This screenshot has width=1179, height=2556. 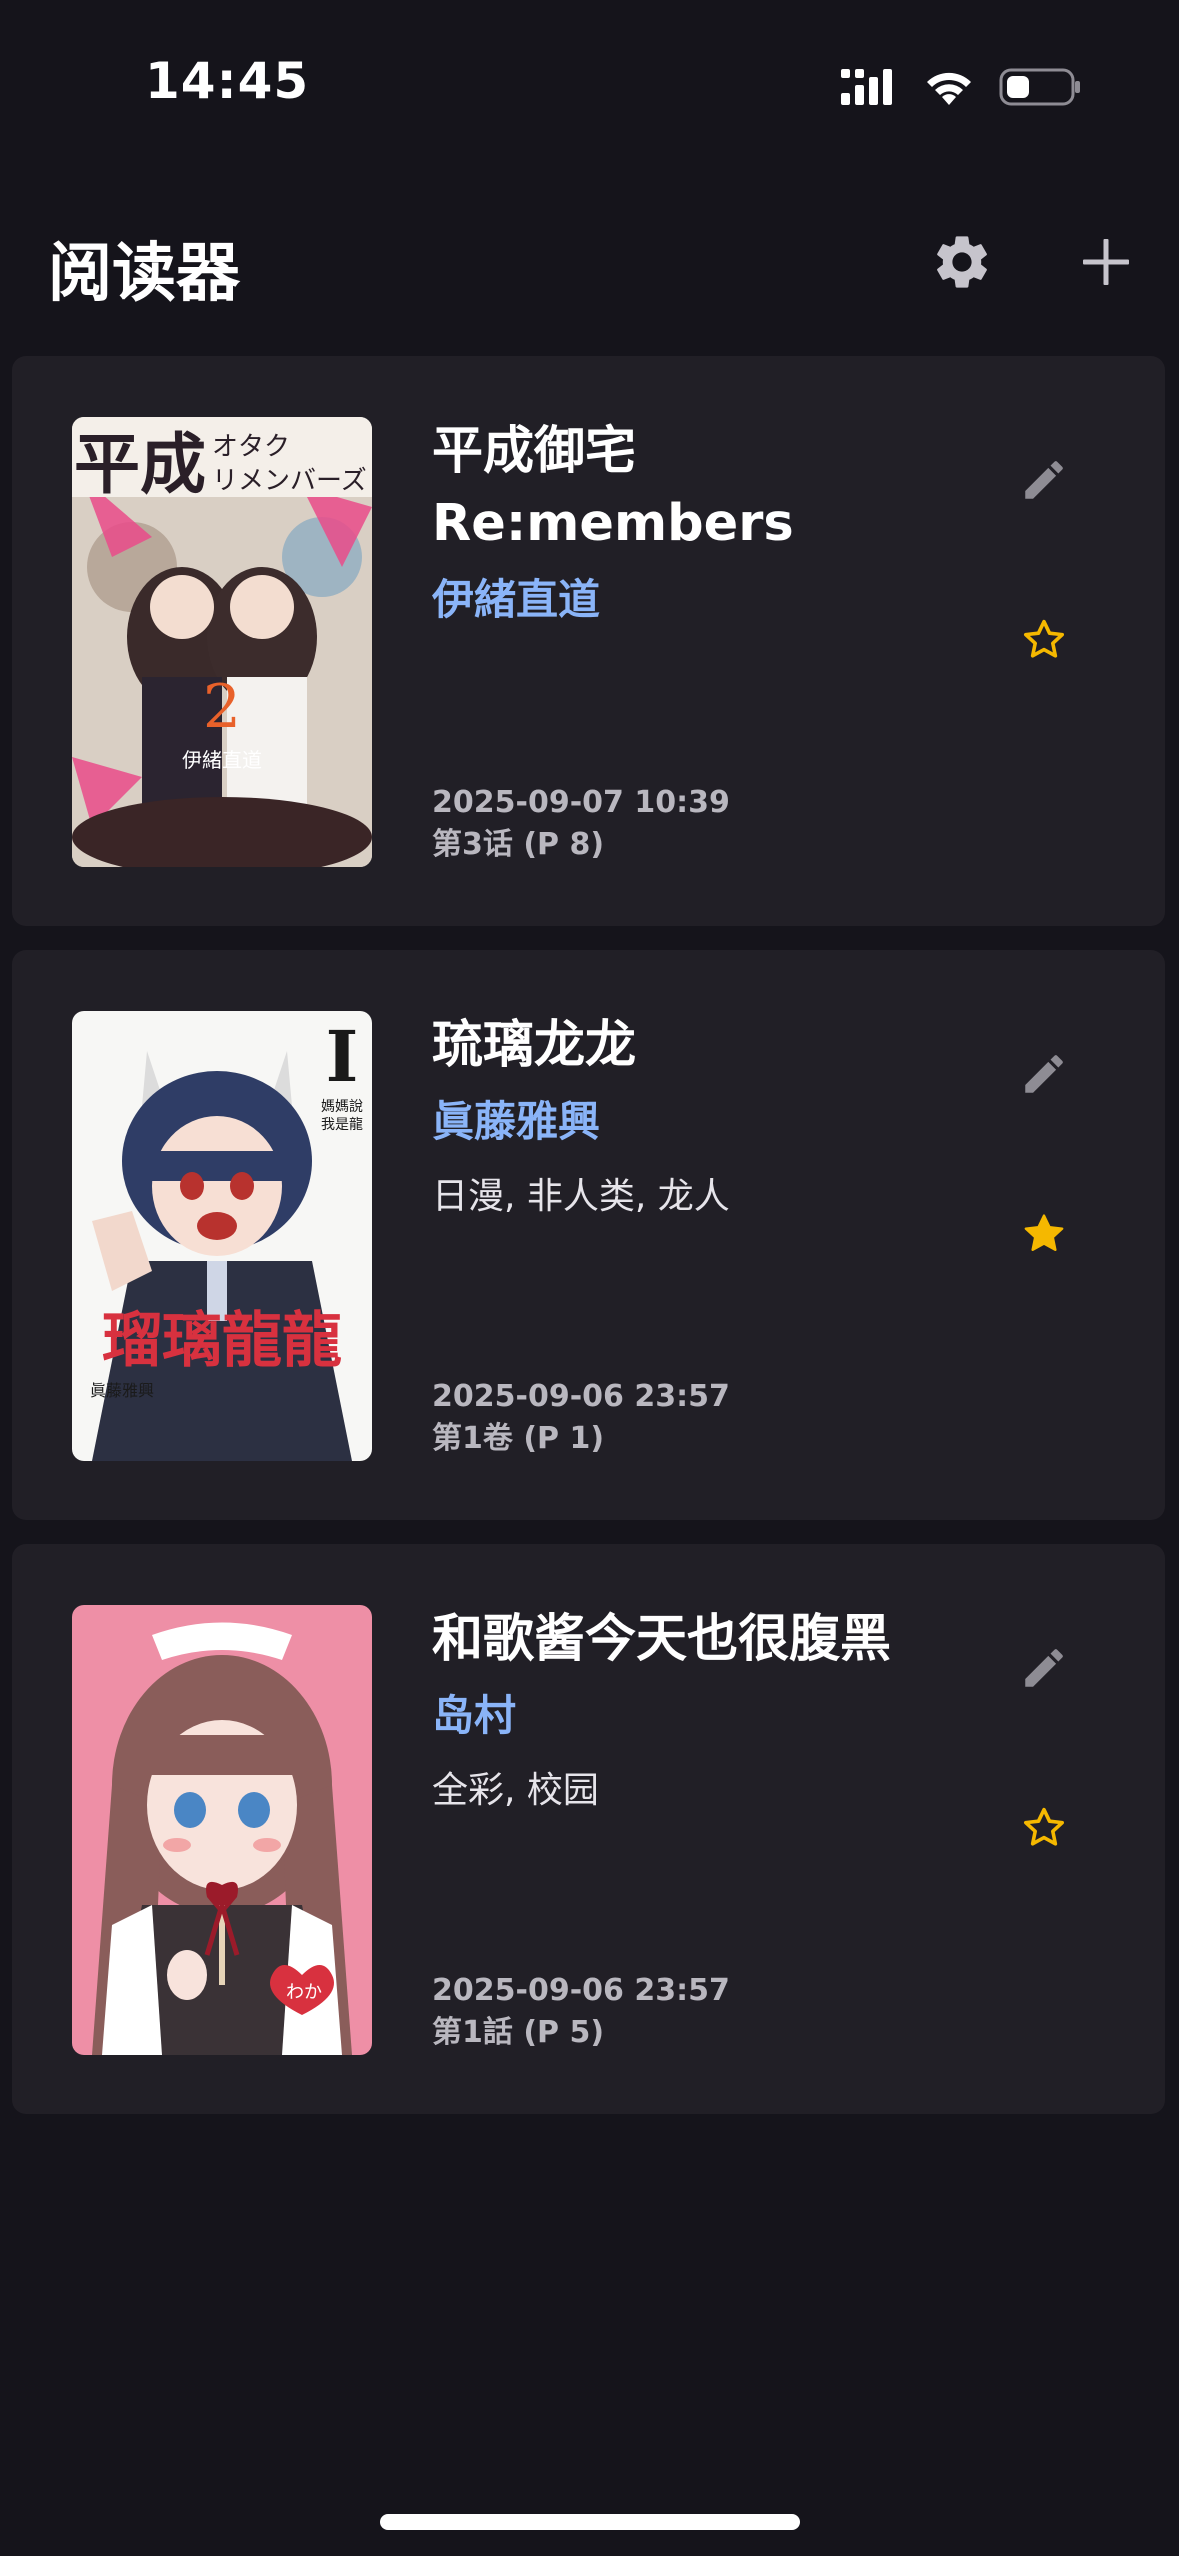 What do you see at coordinates (342, 1124) in the screenshot?
I see `svg-text: 我是龍` at bounding box center [342, 1124].